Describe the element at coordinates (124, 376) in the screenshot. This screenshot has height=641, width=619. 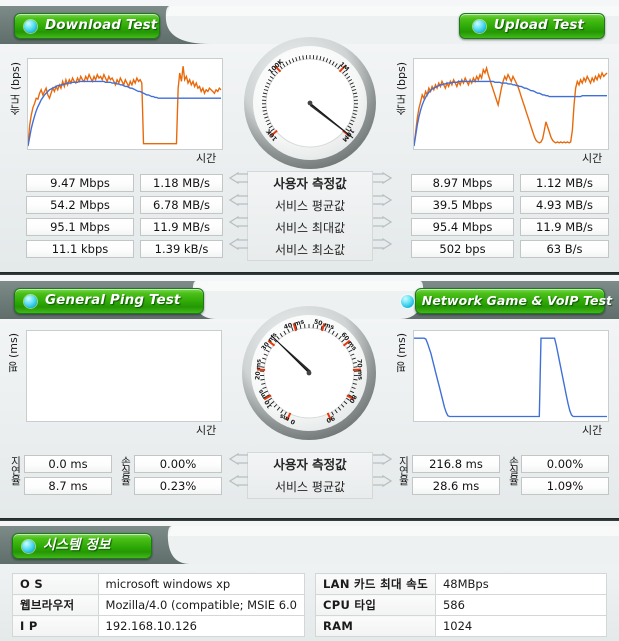
I see `ping-graph-plot` at that location.